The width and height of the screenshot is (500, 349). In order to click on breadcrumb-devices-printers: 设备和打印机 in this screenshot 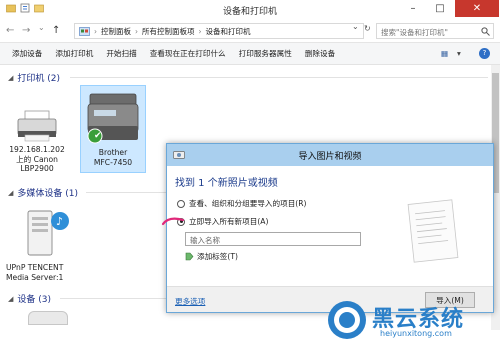, I will do `click(228, 31)`.